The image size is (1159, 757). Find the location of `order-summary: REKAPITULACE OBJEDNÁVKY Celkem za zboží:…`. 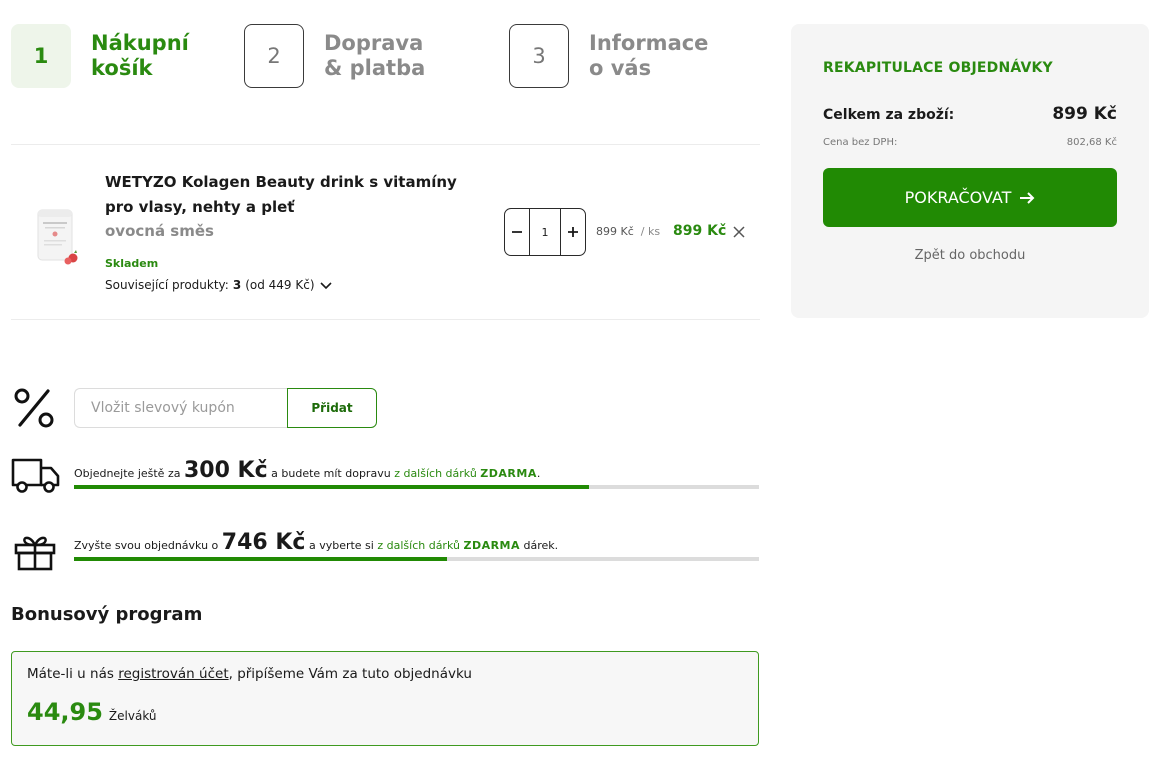

order-summary: REKAPITULACE OBJEDNÁVKY Celkem za zboží:… is located at coordinates (970, 171).